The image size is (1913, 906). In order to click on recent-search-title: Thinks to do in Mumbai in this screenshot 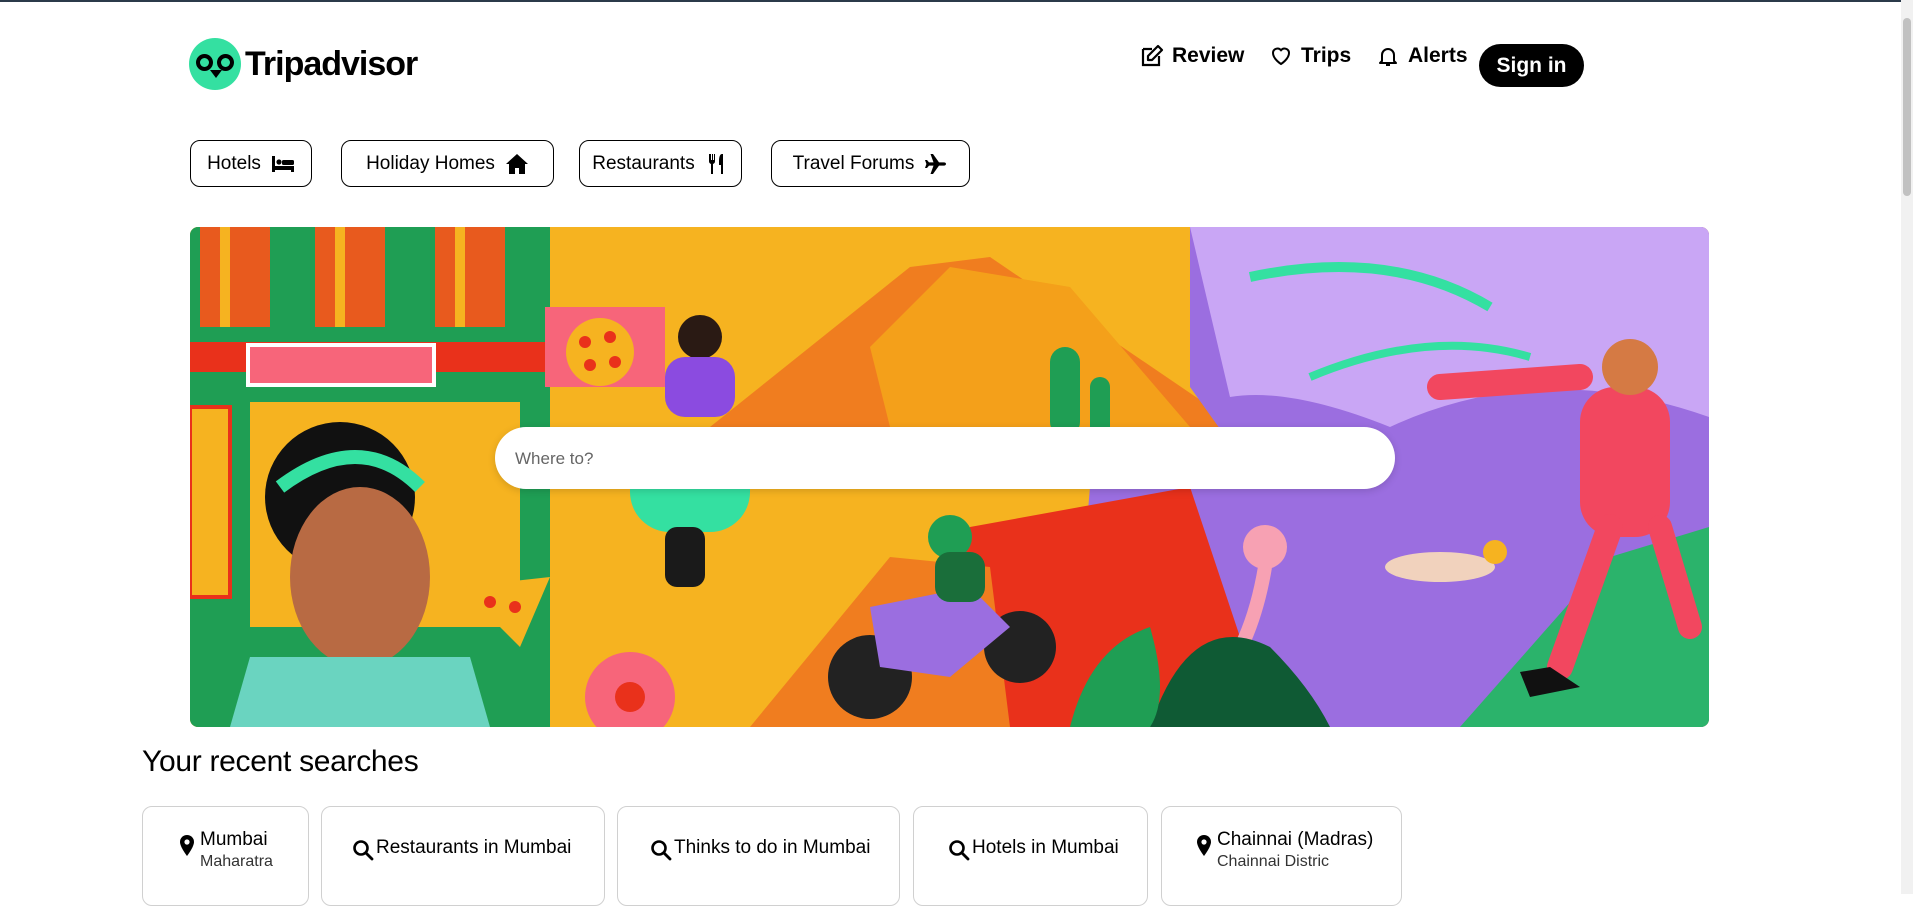, I will do `click(772, 847)`.